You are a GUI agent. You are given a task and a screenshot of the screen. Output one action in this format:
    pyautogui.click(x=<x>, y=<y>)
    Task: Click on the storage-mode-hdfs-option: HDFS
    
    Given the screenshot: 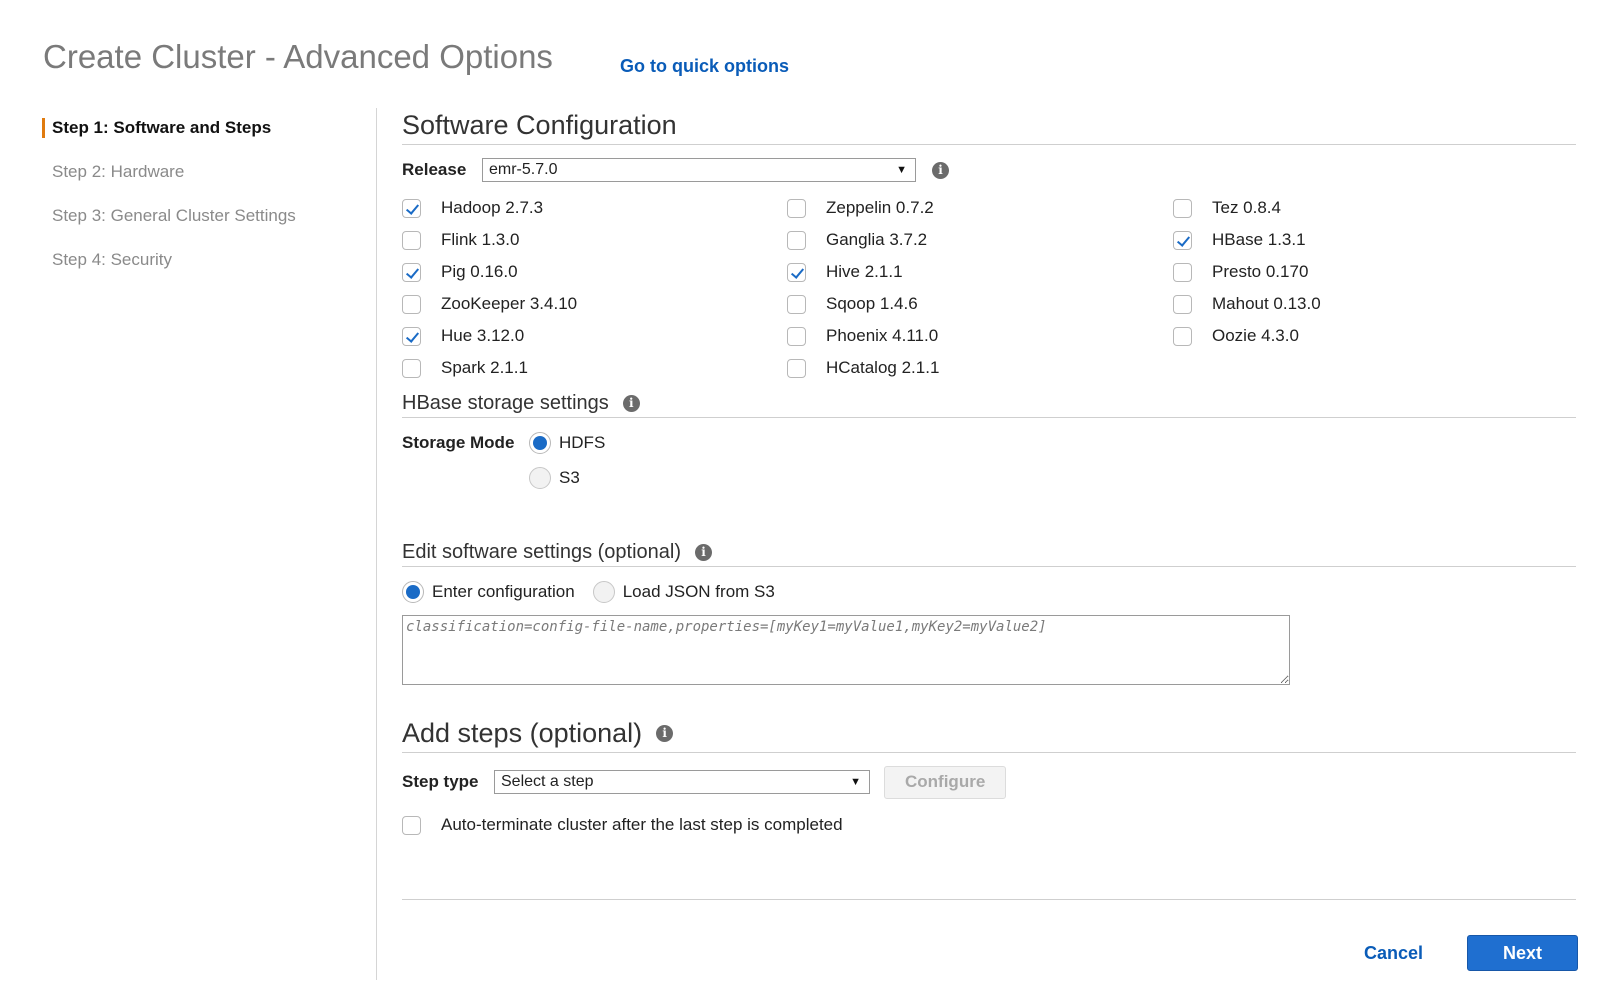 What is the action you would take?
    pyautogui.click(x=567, y=443)
    